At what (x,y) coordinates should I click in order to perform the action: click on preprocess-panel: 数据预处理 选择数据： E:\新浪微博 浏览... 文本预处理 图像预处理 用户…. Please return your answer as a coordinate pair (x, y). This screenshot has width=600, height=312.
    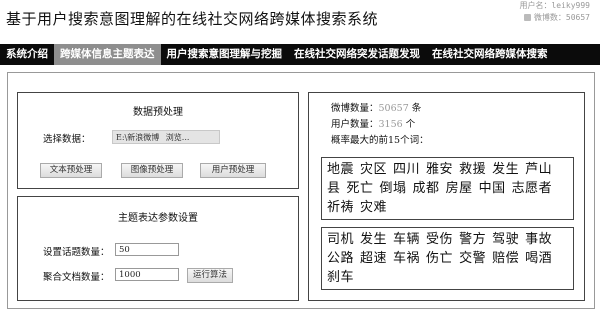
    Looking at the image, I should click on (158, 140).